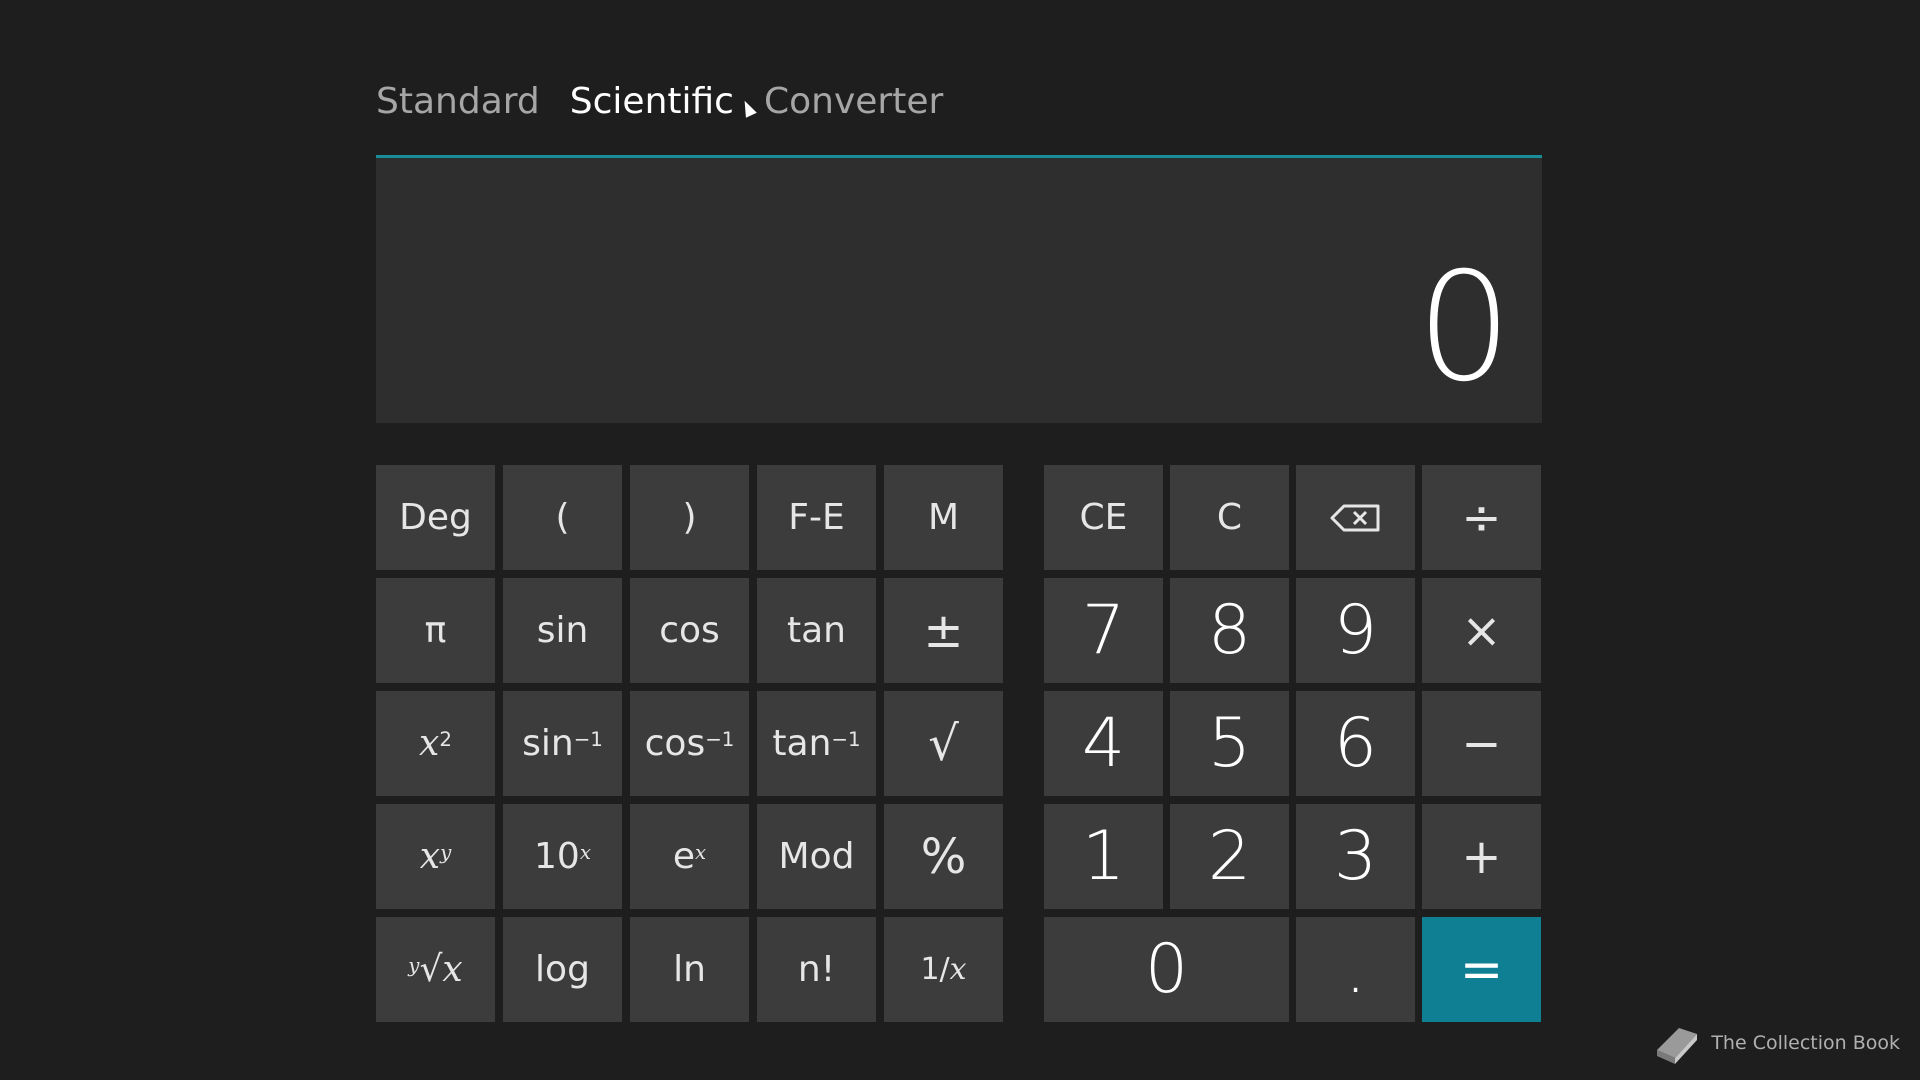  Describe the element at coordinates (652, 102) in the screenshot. I see `tab-scientific: Scientific` at that location.